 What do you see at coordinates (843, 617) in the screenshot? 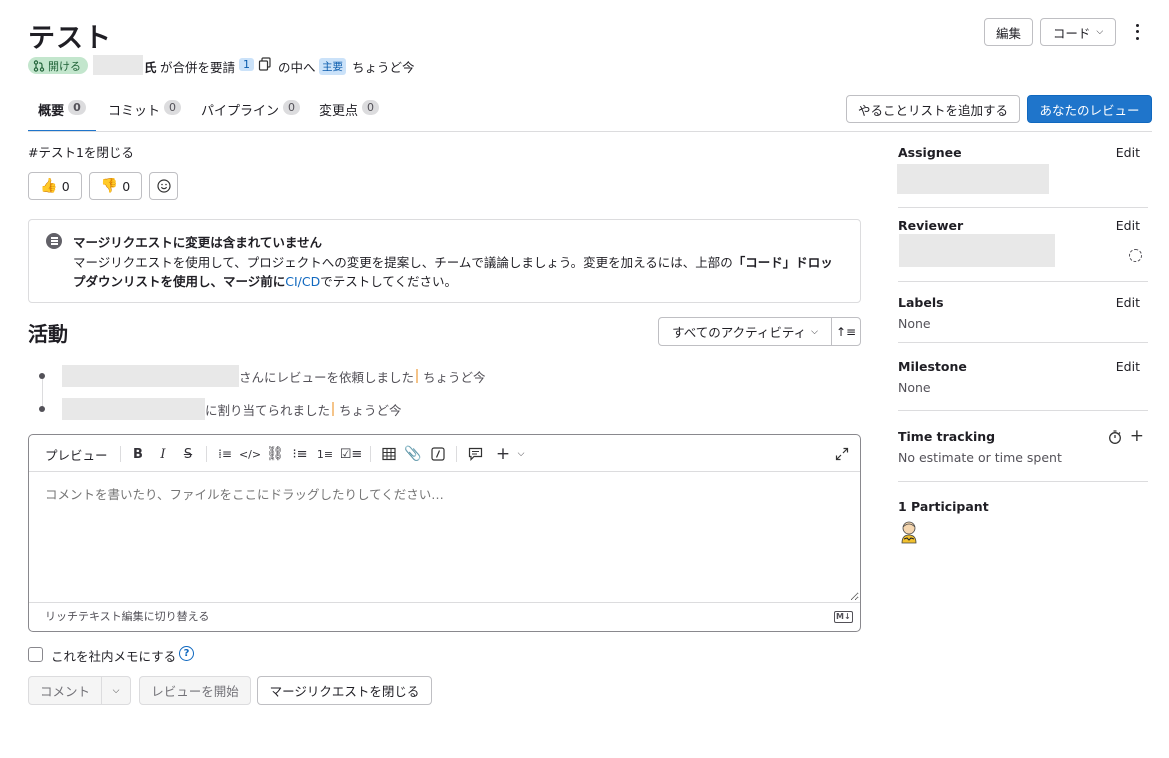
I see `markdown-icon: M↓` at bounding box center [843, 617].